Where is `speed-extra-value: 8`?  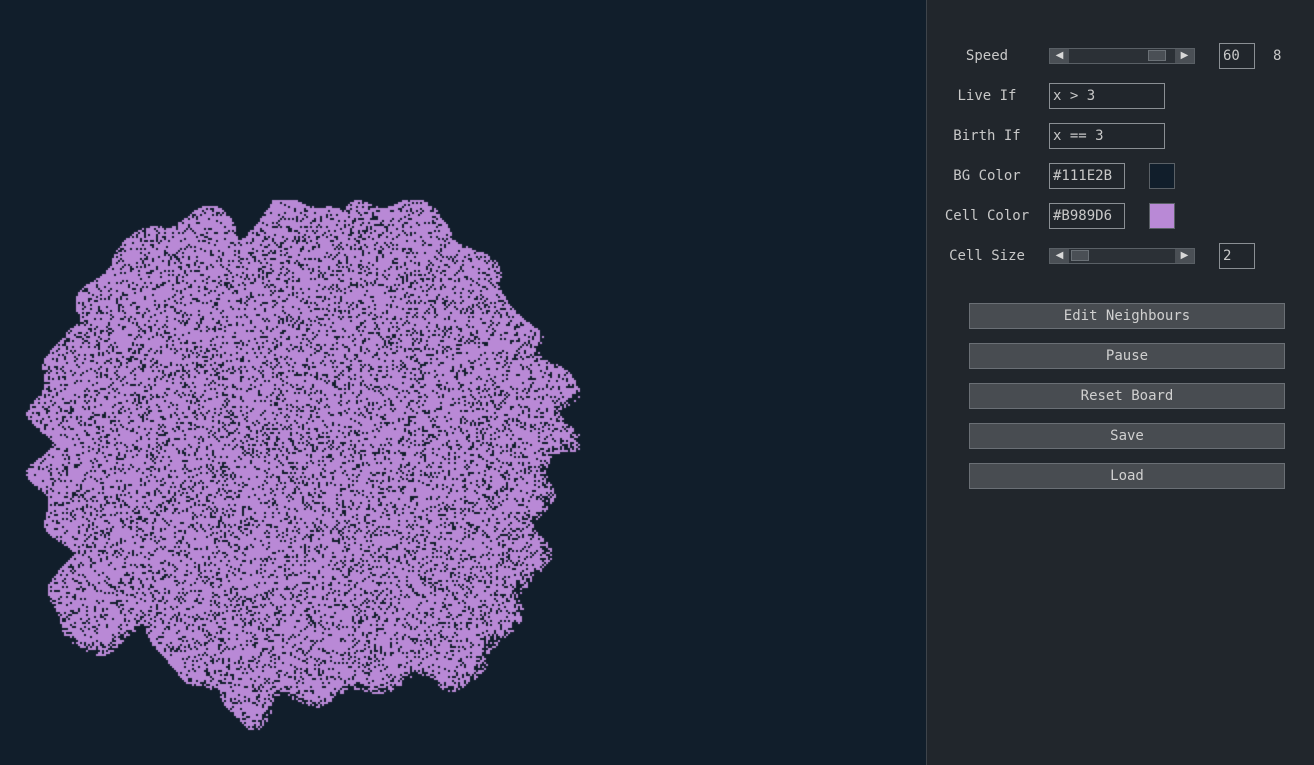 speed-extra-value: 8 is located at coordinates (1277, 56).